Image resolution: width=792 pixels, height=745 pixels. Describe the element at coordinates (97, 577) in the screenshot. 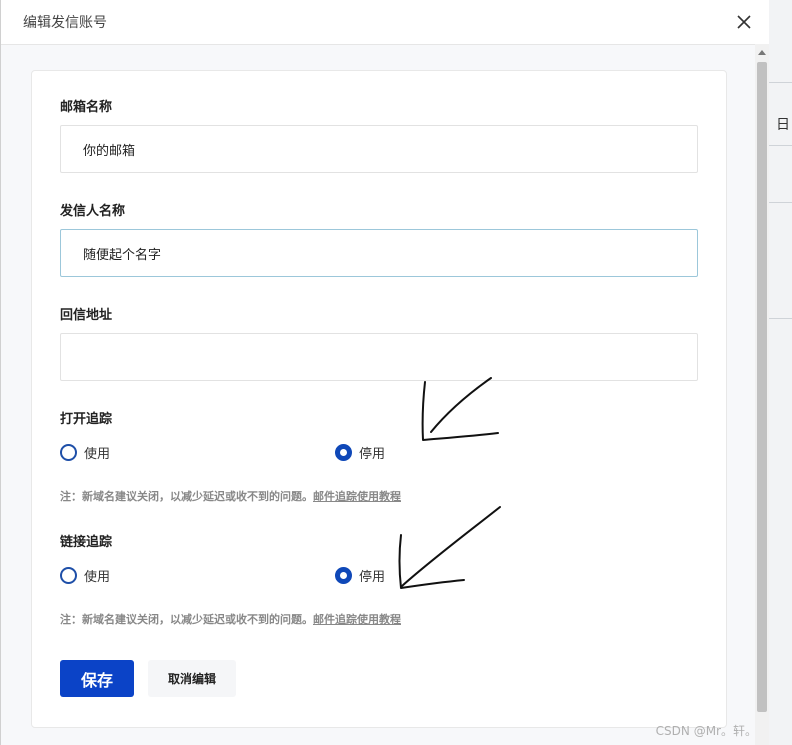

I see `link-tracking-use-label: 使用` at that location.